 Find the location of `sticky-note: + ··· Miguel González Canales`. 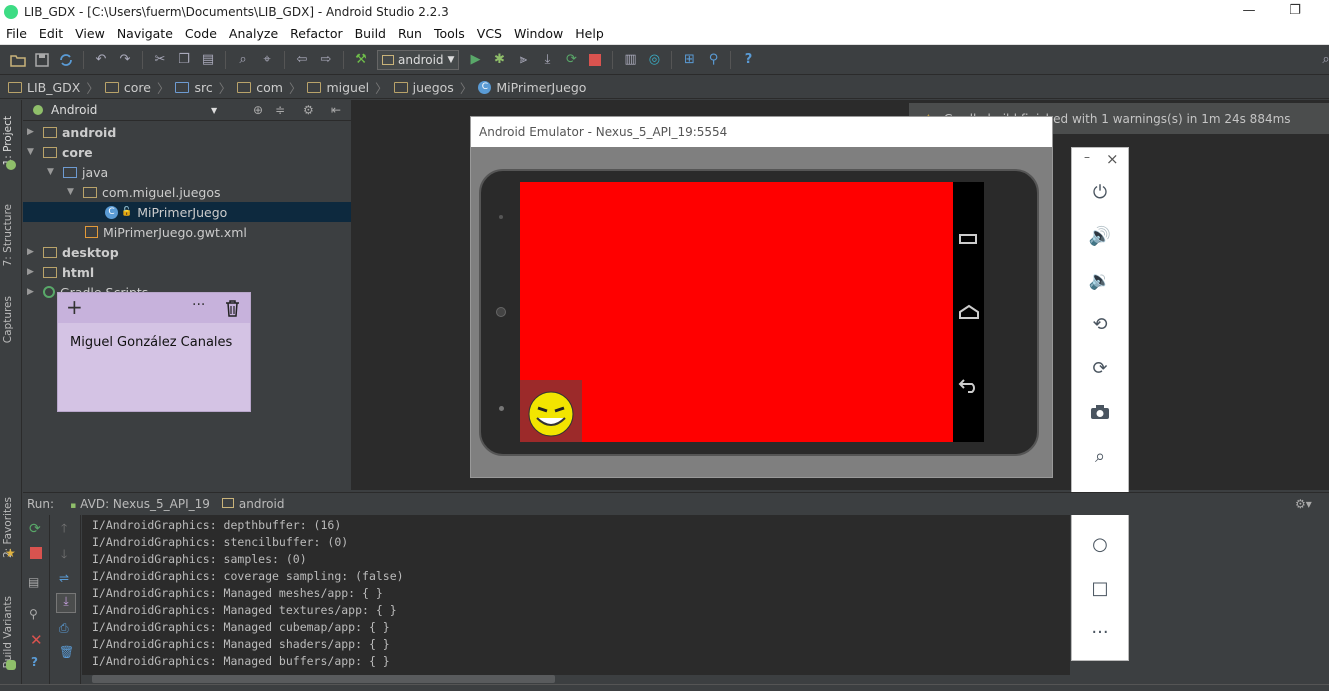

sticky-note: + ··· Miguel González Canales is located at coordinates (154, 352).